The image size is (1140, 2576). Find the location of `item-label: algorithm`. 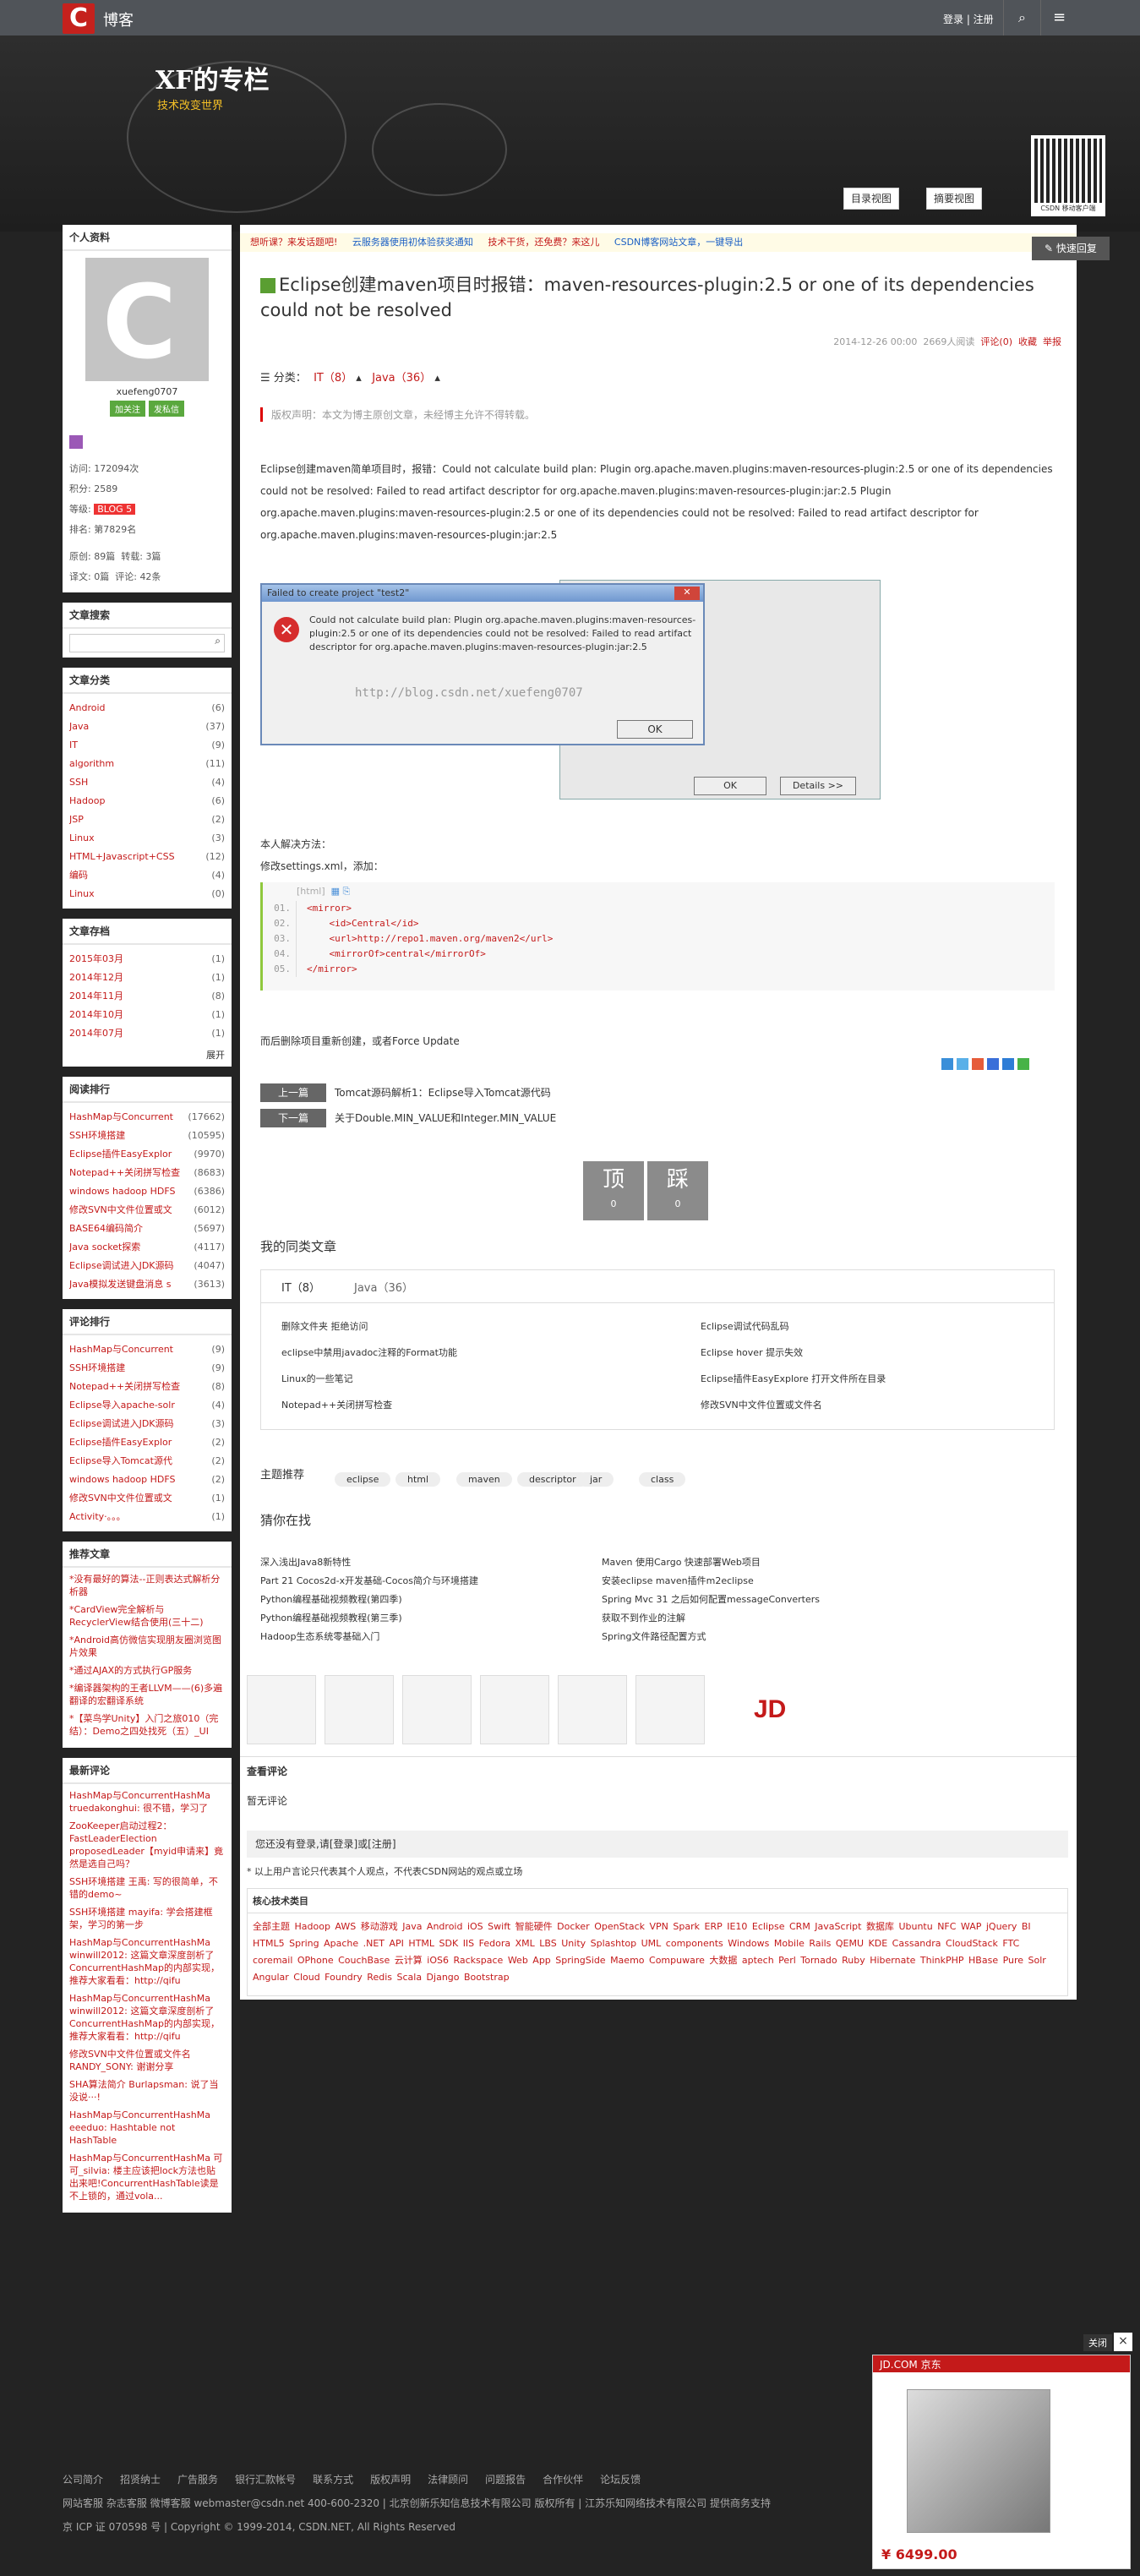

item-label: algorithm is located at coordinates (91, 763).